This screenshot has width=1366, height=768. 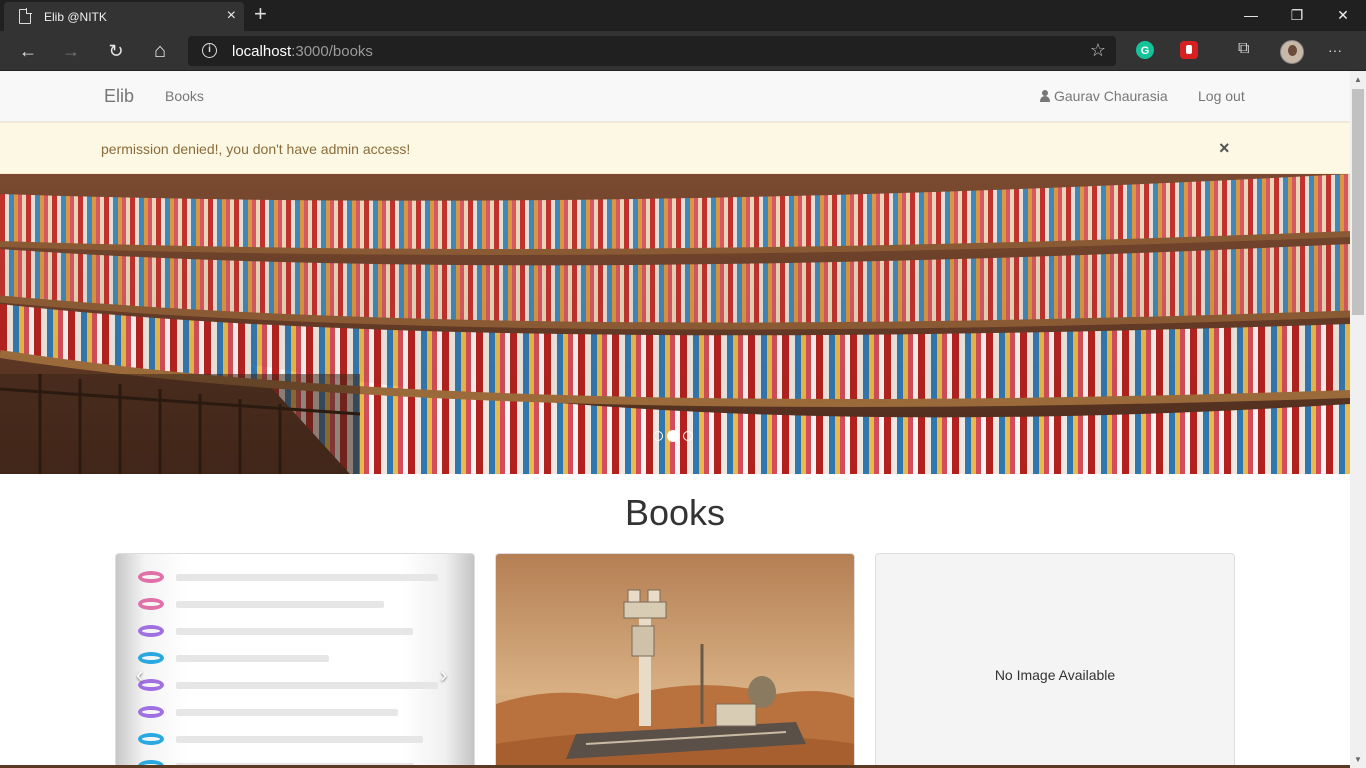 I want to click on logout-link: Log out, so click(x=1221, y=96).